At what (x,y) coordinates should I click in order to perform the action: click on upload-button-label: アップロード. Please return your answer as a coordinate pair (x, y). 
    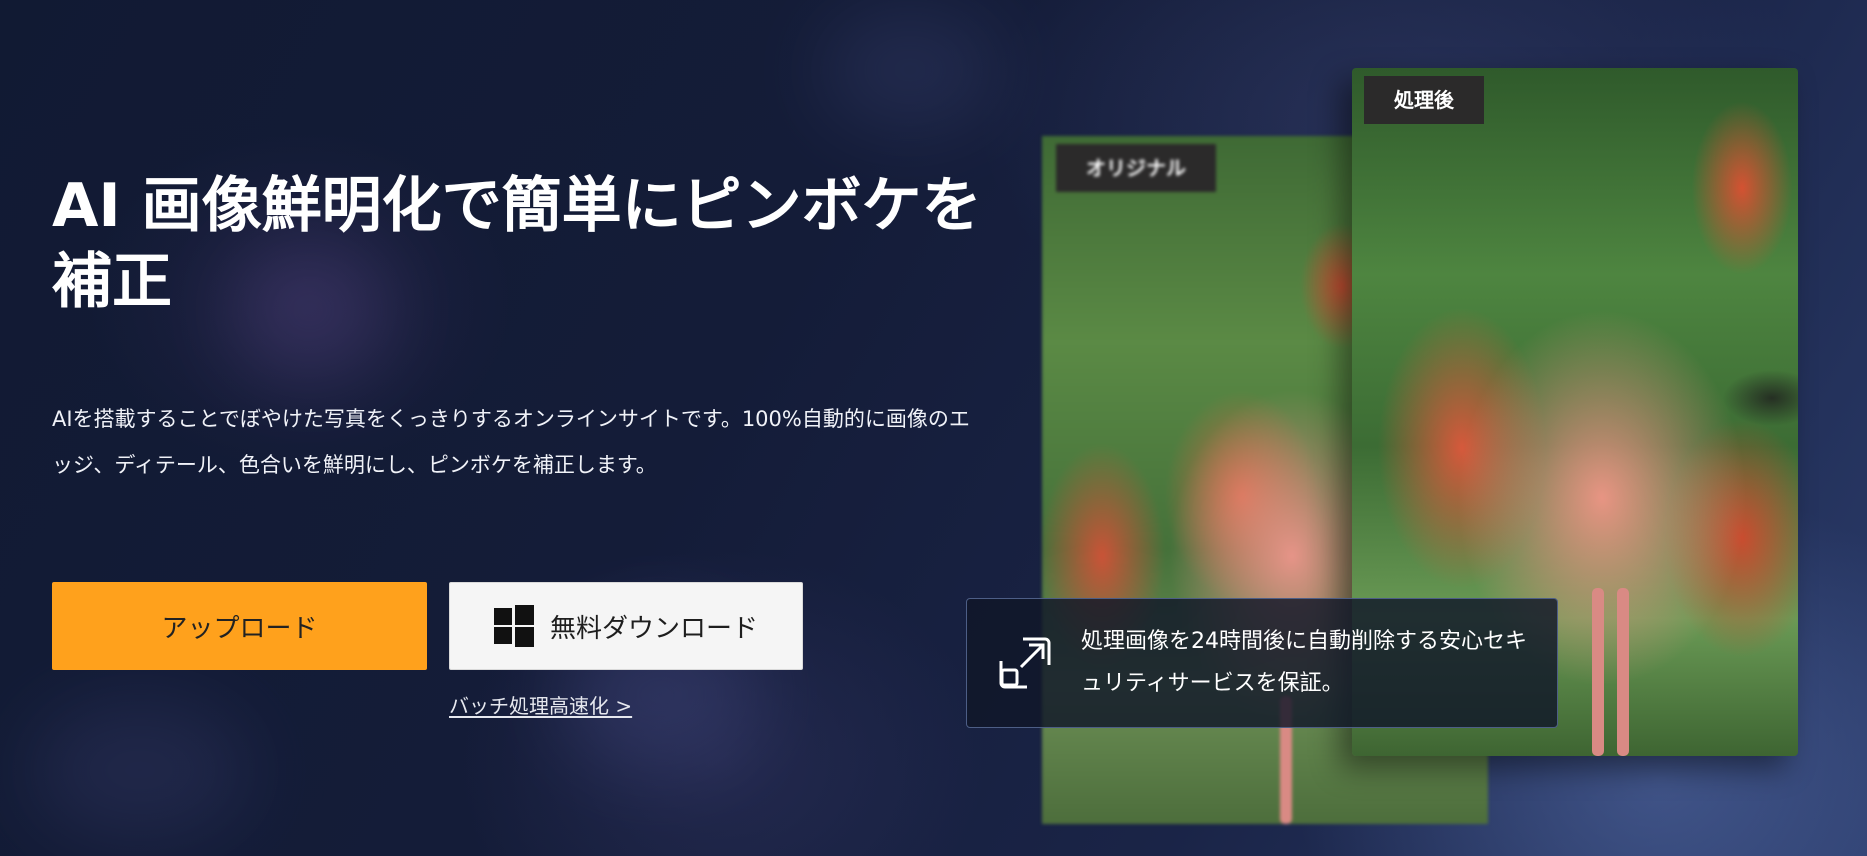
    Looking at the image, I should click on (239, 628).